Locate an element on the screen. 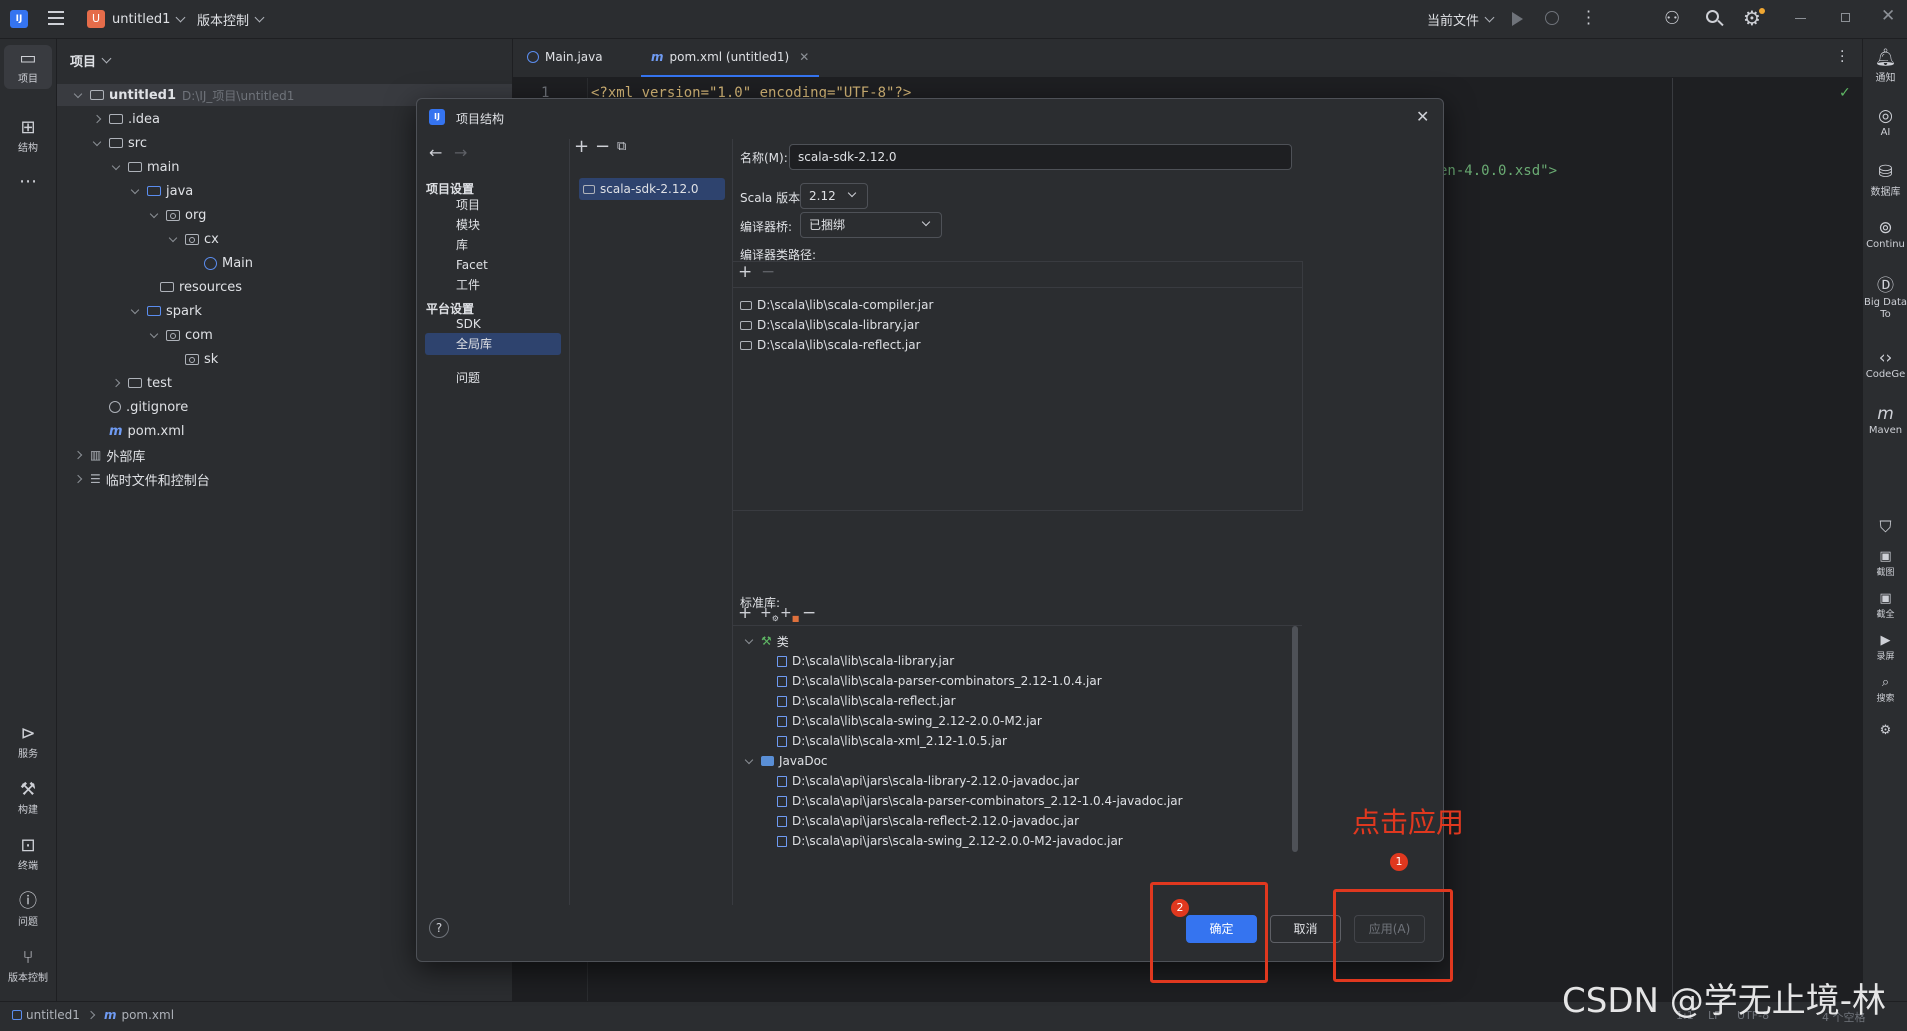 This screenshot has height=1031, width=1907. classes-node: ⚒ 类 is located at coordinates (766, 641).